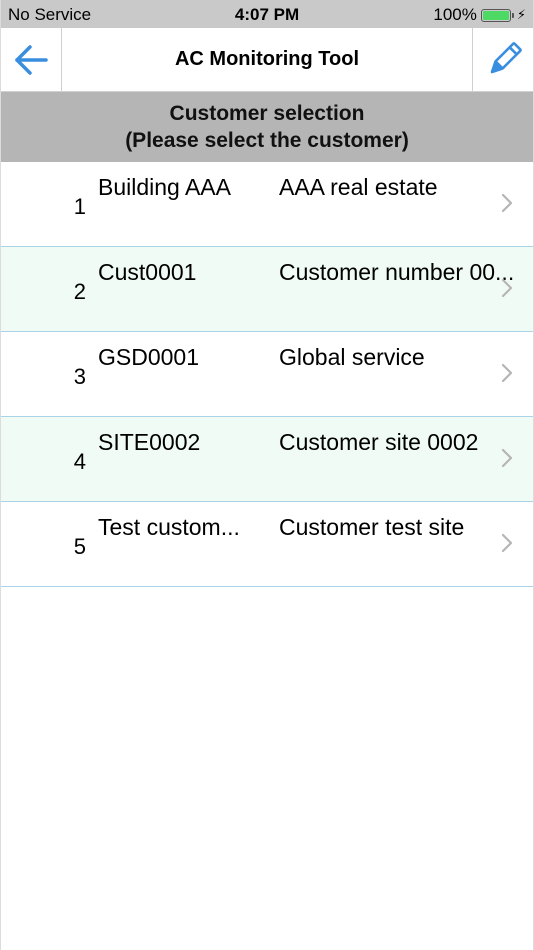  Describe the element at coordinates (79, 376) in the screenshot. I see `row-number: 3` at that location.